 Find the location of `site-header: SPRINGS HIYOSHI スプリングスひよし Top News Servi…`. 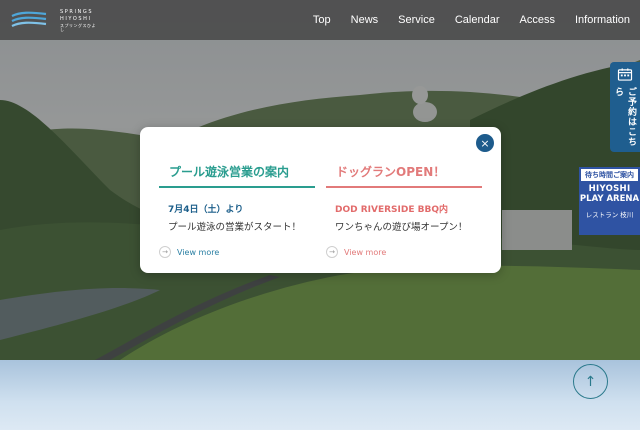

site-header: SPRINGS HIYOSHI スプリングスひよし Top News Servi… is located at coordinates (320, 20).